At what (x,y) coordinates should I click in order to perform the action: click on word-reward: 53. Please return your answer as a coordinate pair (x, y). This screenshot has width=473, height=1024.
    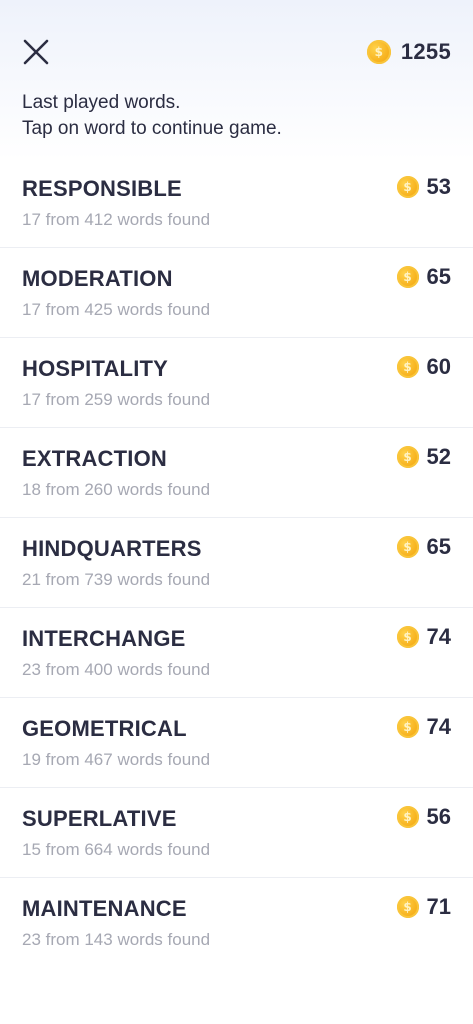
    Looking at the image, I should click on (423, 187).